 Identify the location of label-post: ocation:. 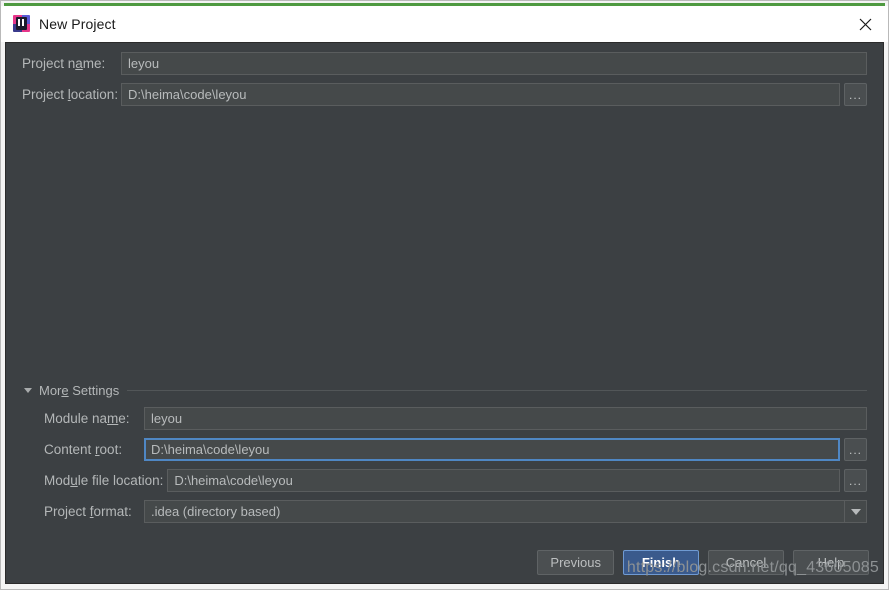
(94, 94).